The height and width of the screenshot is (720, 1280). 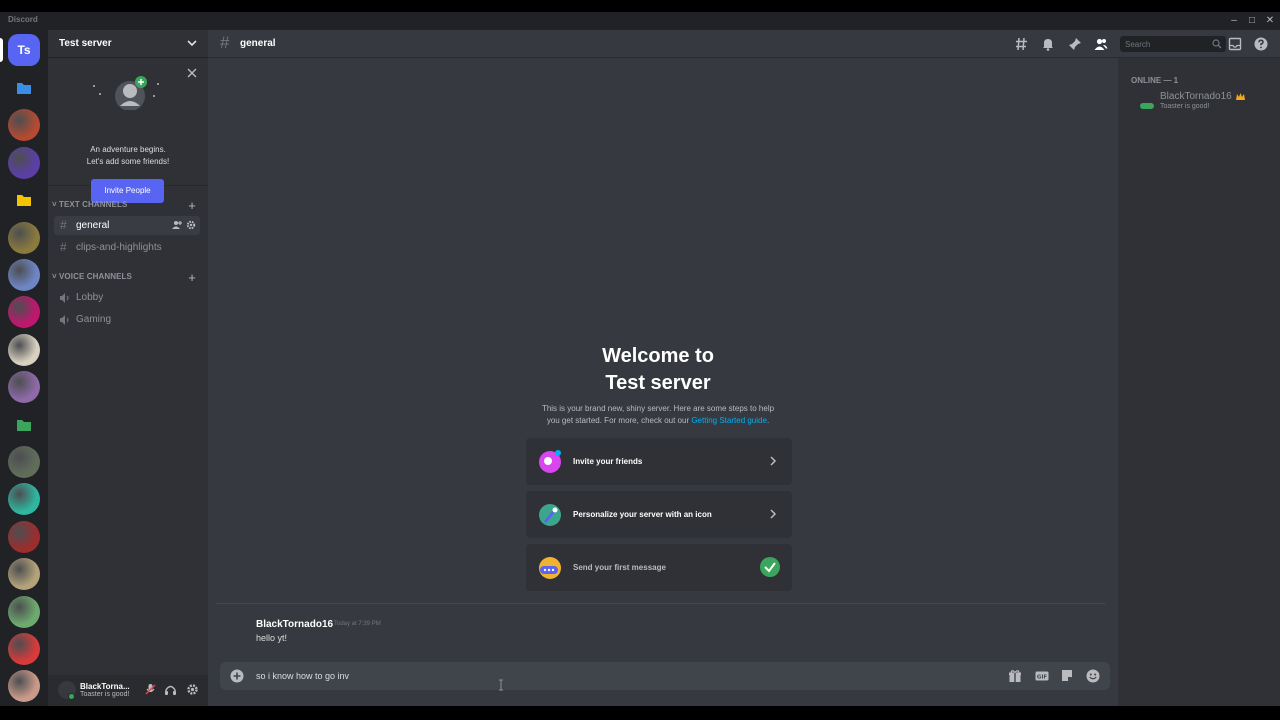 What do you see at coordinates (1155, 80) in the screenshot?
I see `member-category: ONLINE — 1` at bounding box center [1155, 80].